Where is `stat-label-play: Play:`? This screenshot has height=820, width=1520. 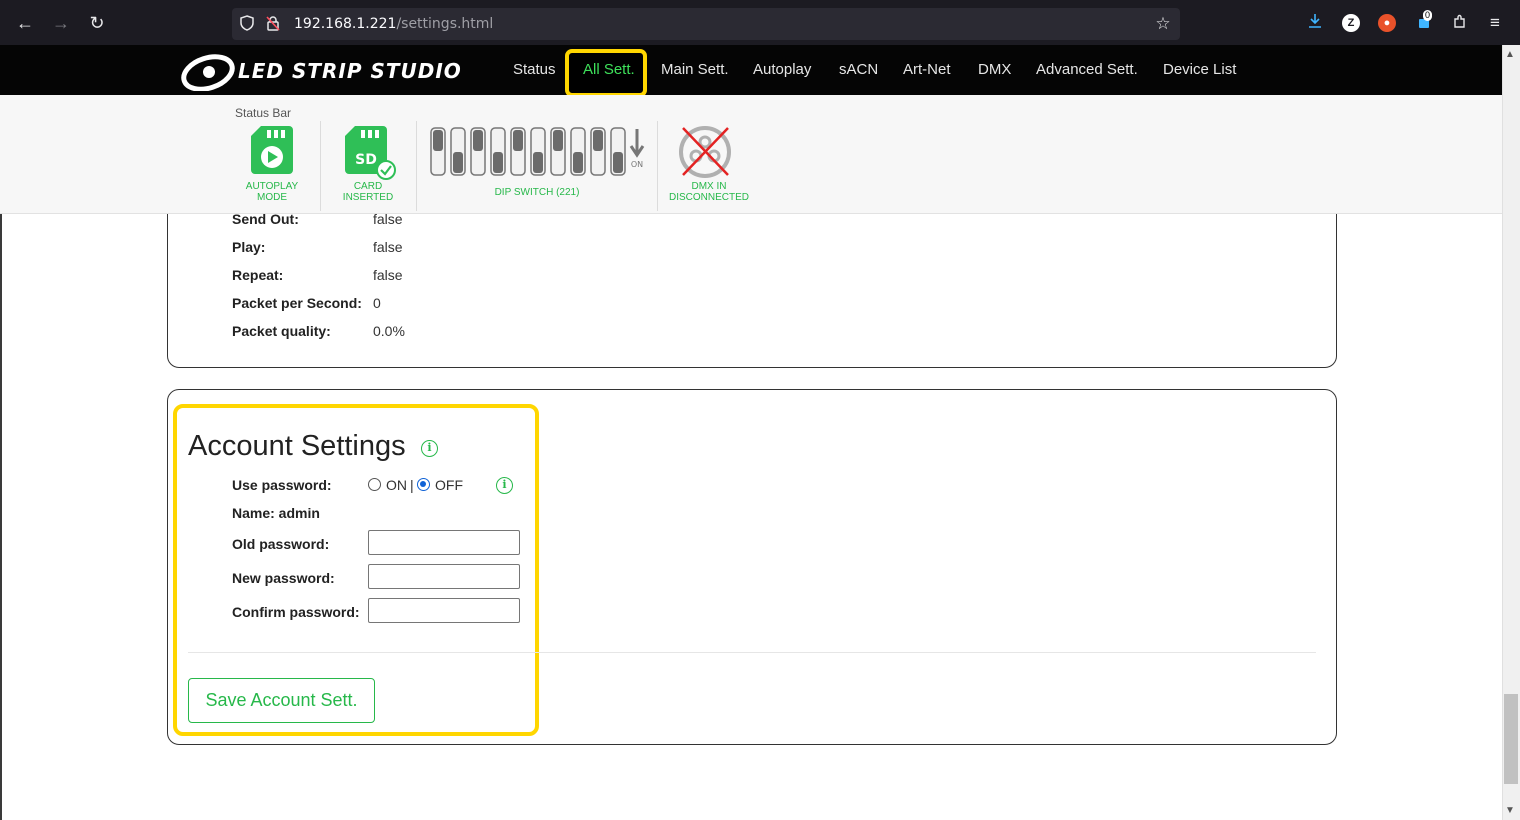
stat-label-play: Play: is located at coordinates (249, 247).